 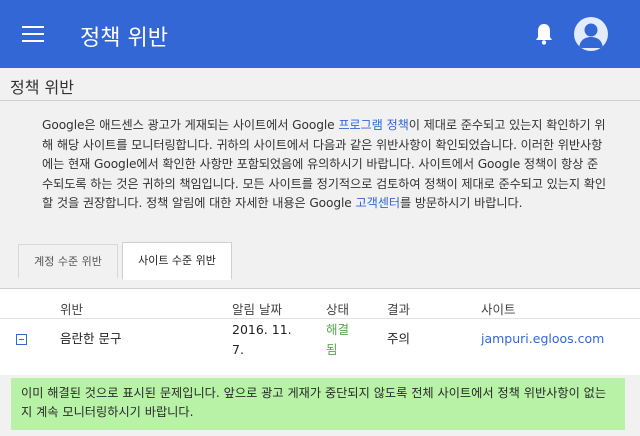 What do you see at coordinates (257, 309) in the screenshot?
I see `column-header-date: 알림 날짜` at bounding box center [257, 309].